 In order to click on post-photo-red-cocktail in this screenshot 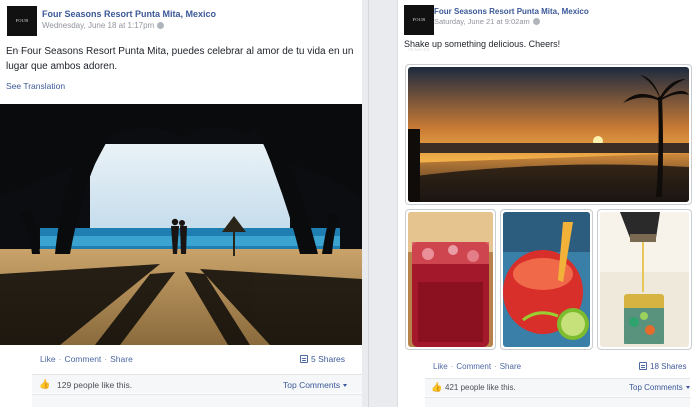, I will do `click(450, 279)`.